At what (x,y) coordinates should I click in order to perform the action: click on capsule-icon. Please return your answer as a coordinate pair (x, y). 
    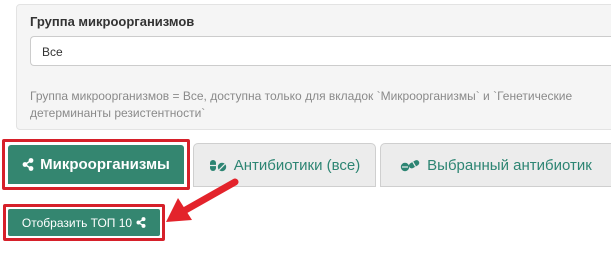
    Looking at the image, I should click on (410, 165).